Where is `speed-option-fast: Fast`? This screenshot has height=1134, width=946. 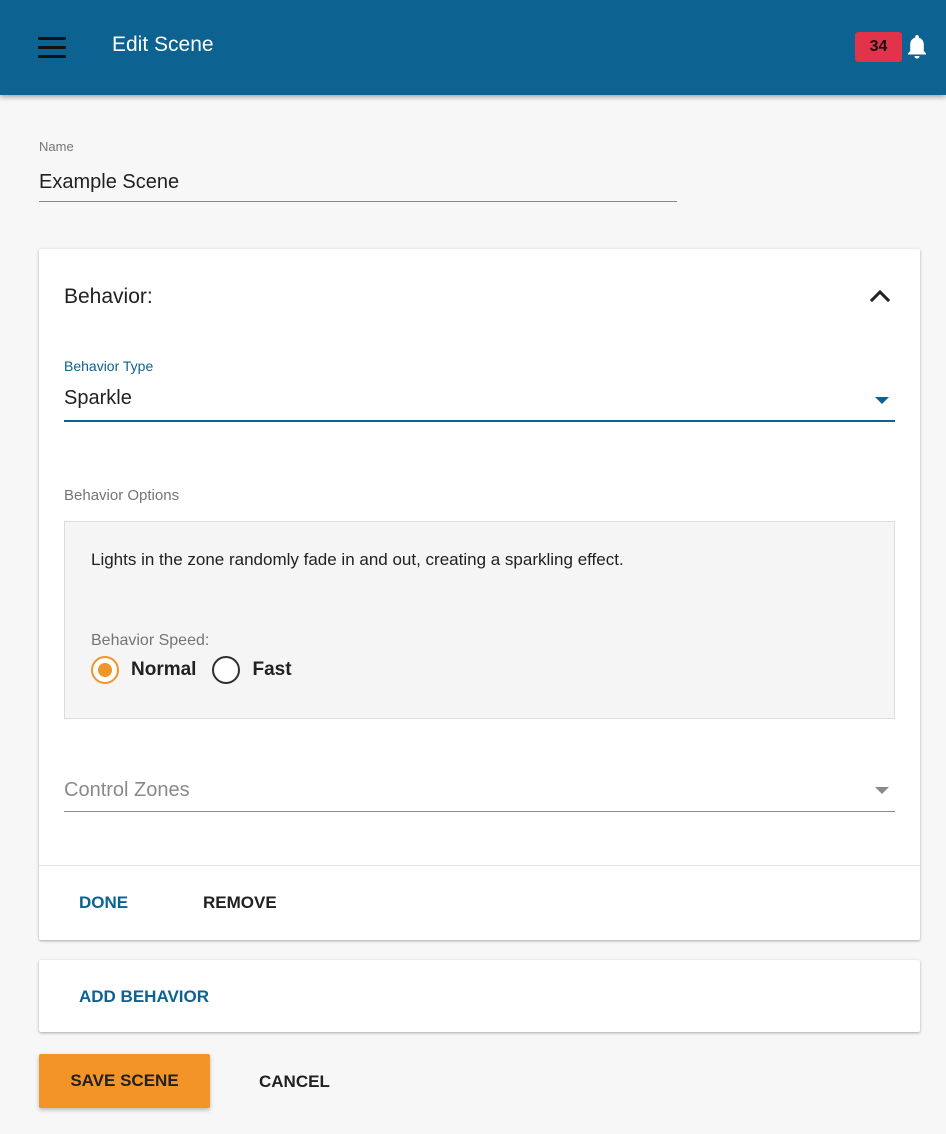
speed-option-fast: Fast is located at coordinates (252, 670).